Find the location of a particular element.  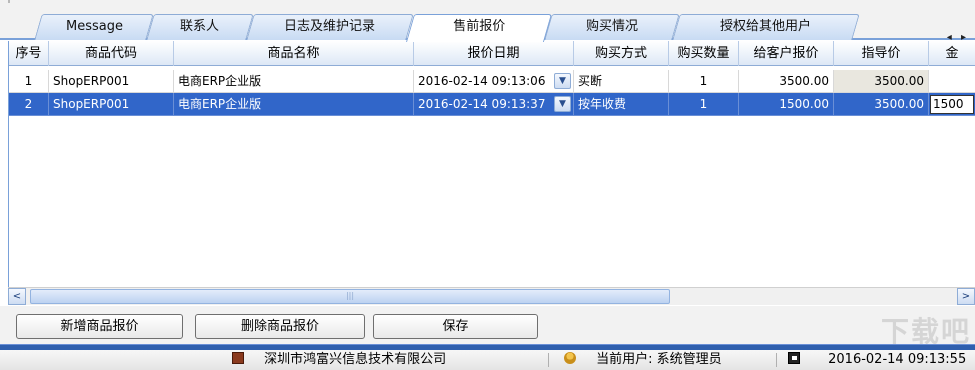

status-company: 深圳市鸿富兴信息技术有限公司 is located at coordinates (339, 360).